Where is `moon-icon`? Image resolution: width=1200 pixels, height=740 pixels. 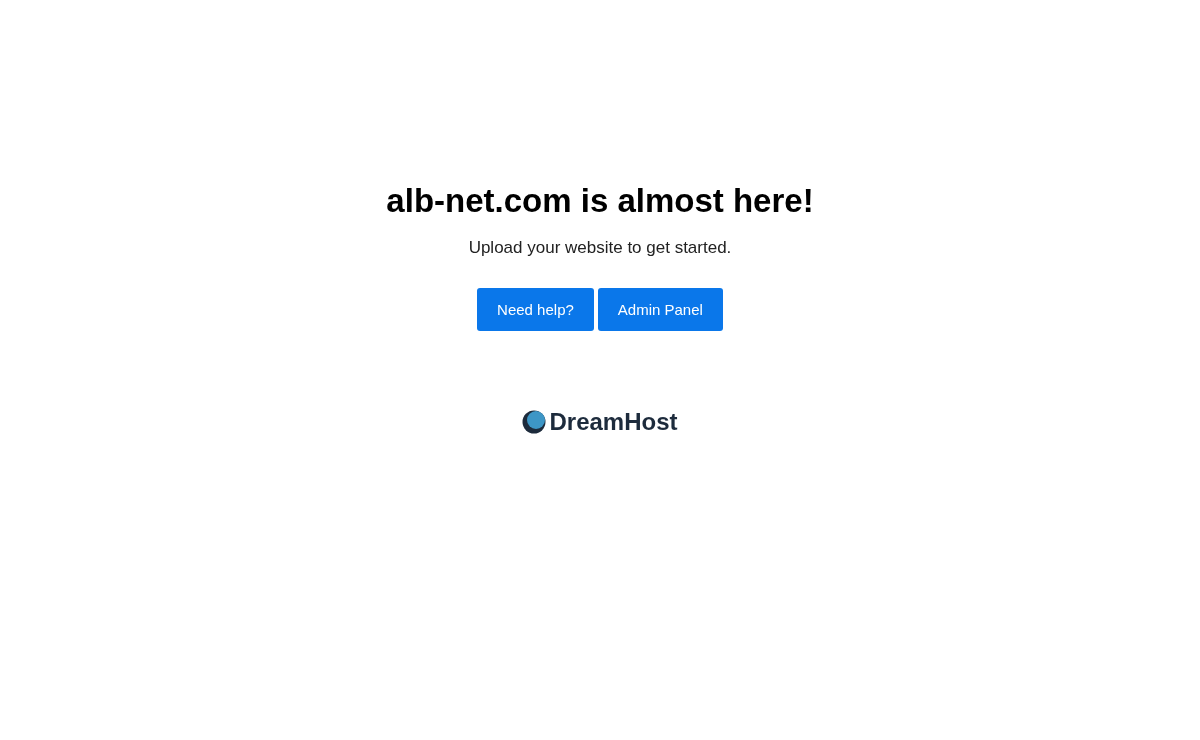
moon-icon is located at coordinates (534, 422).